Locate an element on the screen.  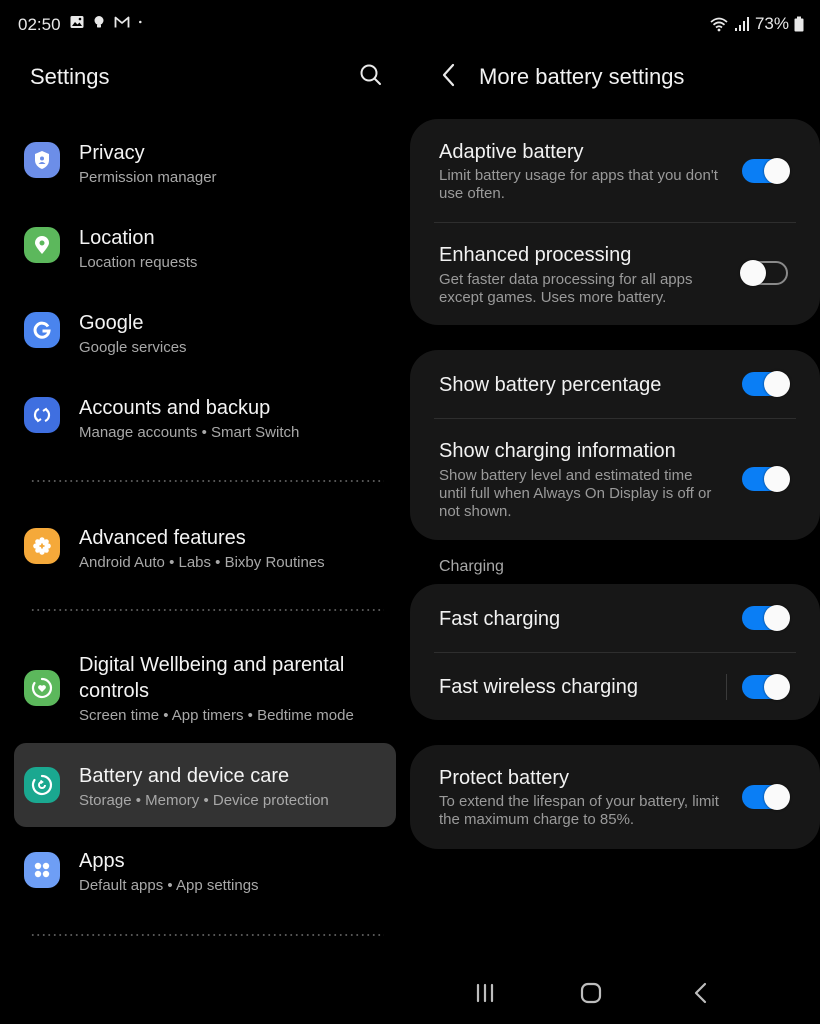
home-icon is located at coordinates (591, 993).